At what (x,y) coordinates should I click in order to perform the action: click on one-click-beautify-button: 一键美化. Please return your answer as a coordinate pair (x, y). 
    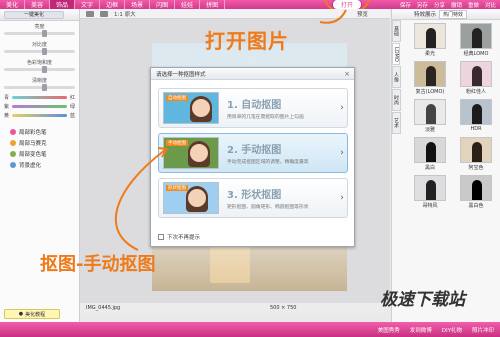
    Looking at the image, I should click on (34, 14).